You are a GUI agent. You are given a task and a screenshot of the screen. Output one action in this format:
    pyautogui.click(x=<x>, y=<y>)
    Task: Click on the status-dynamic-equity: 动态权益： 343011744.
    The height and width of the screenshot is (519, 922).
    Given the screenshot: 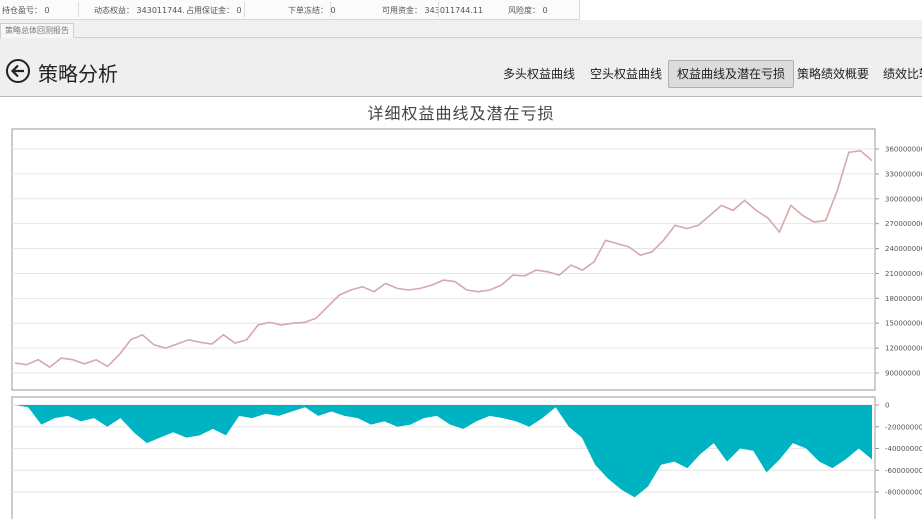 What is the action you would take?
    pyautogui.click(x=139, y=10)
    